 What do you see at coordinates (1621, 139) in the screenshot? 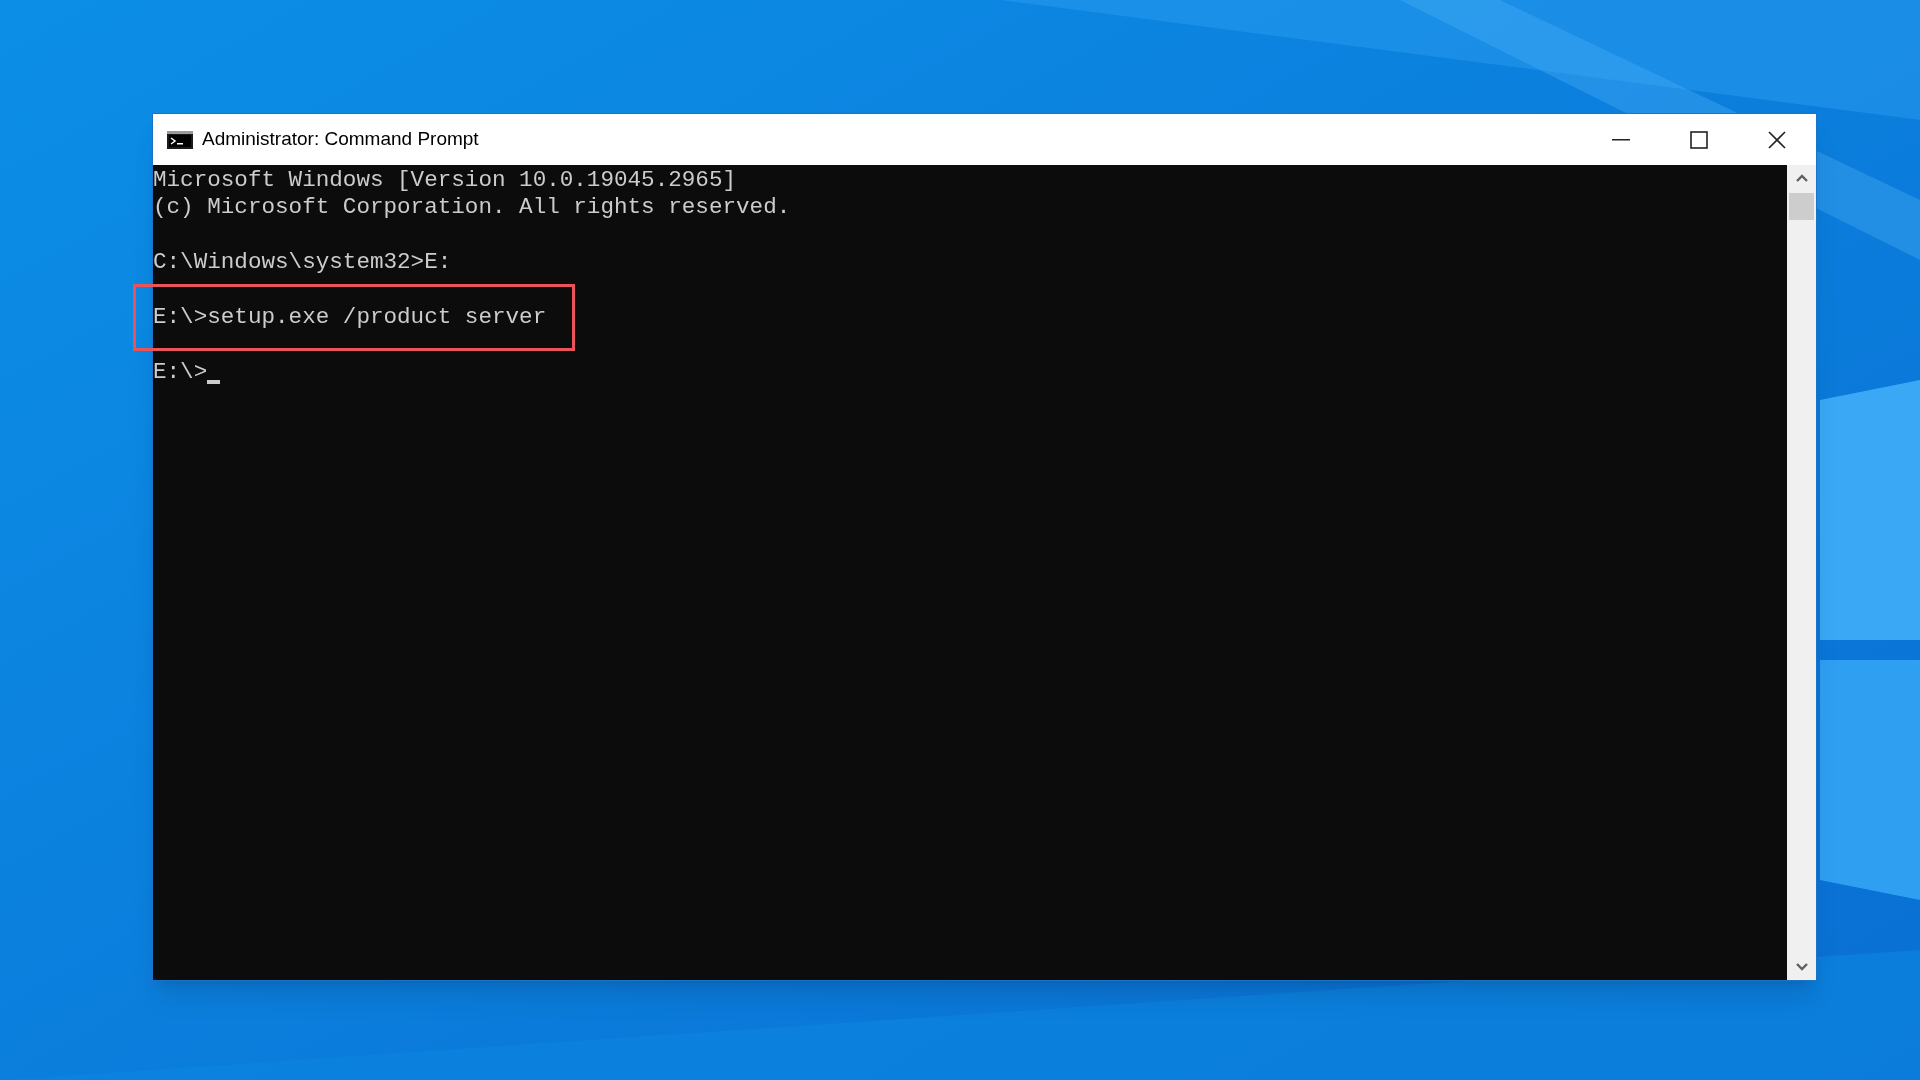
I see `minimize-icon` at bounding box center [1621, 139].